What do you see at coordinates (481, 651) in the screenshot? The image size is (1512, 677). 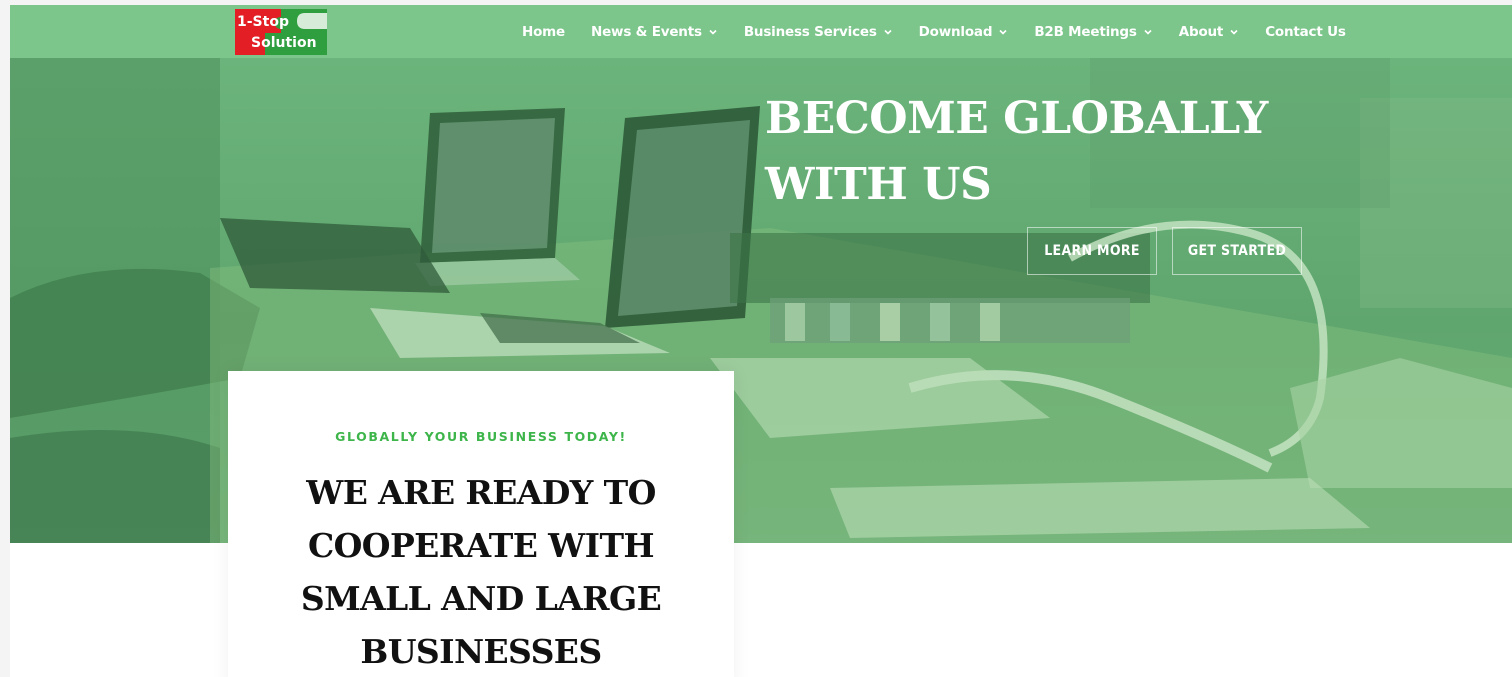 I see `intro-title-line-4: BUSINESSES` at bounding box center [481, 651].